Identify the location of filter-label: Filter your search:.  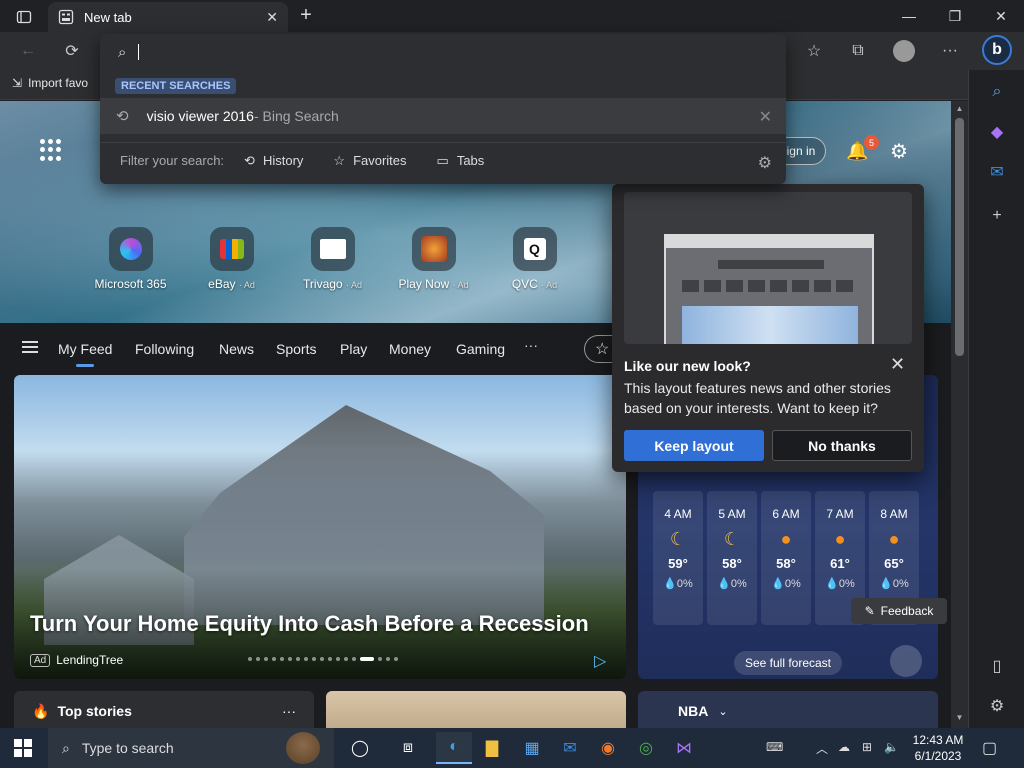
(172, 160).